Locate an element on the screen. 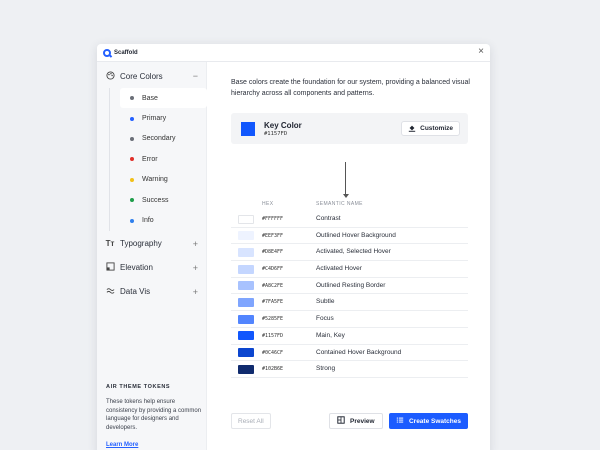  table-row: #1157FD Main, Key is located at coordinates (349, 336).